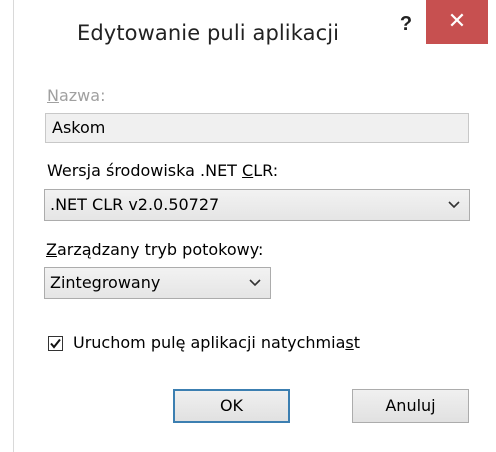 Image resolution: width=496 pixels, height=452 pixels. What do you see at coordinates (248, 170) in the screenshot?
I see `clr-version-label-accesskey: C` at bounding box center [248, 170].